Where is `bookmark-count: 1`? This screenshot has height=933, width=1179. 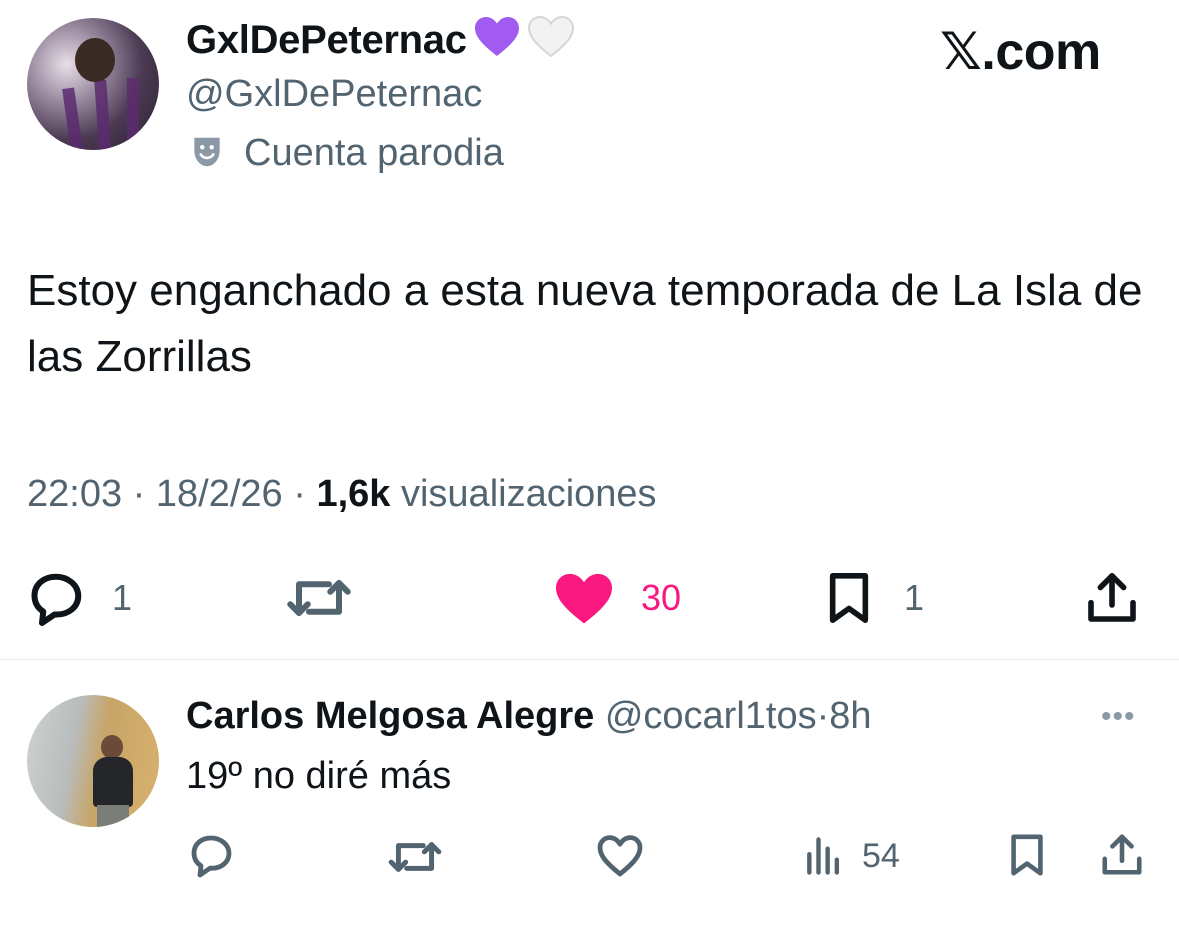
bookmark-count: 1 is located at coordinates (914, 597).